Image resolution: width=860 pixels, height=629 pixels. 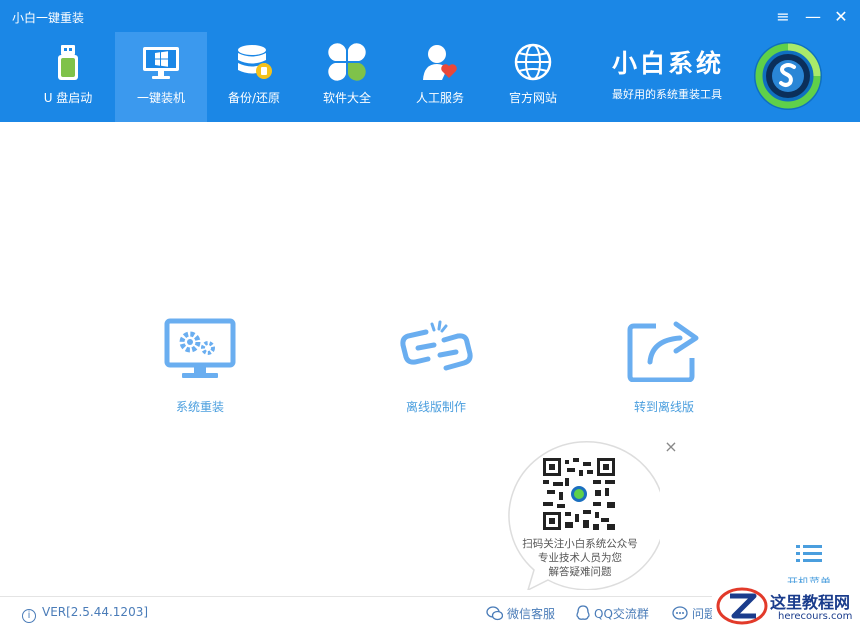 What do you see at coordinates (668, 63) in the screenshot?
I see `brand-name: 小白系统` at bounding box center [668, 63].